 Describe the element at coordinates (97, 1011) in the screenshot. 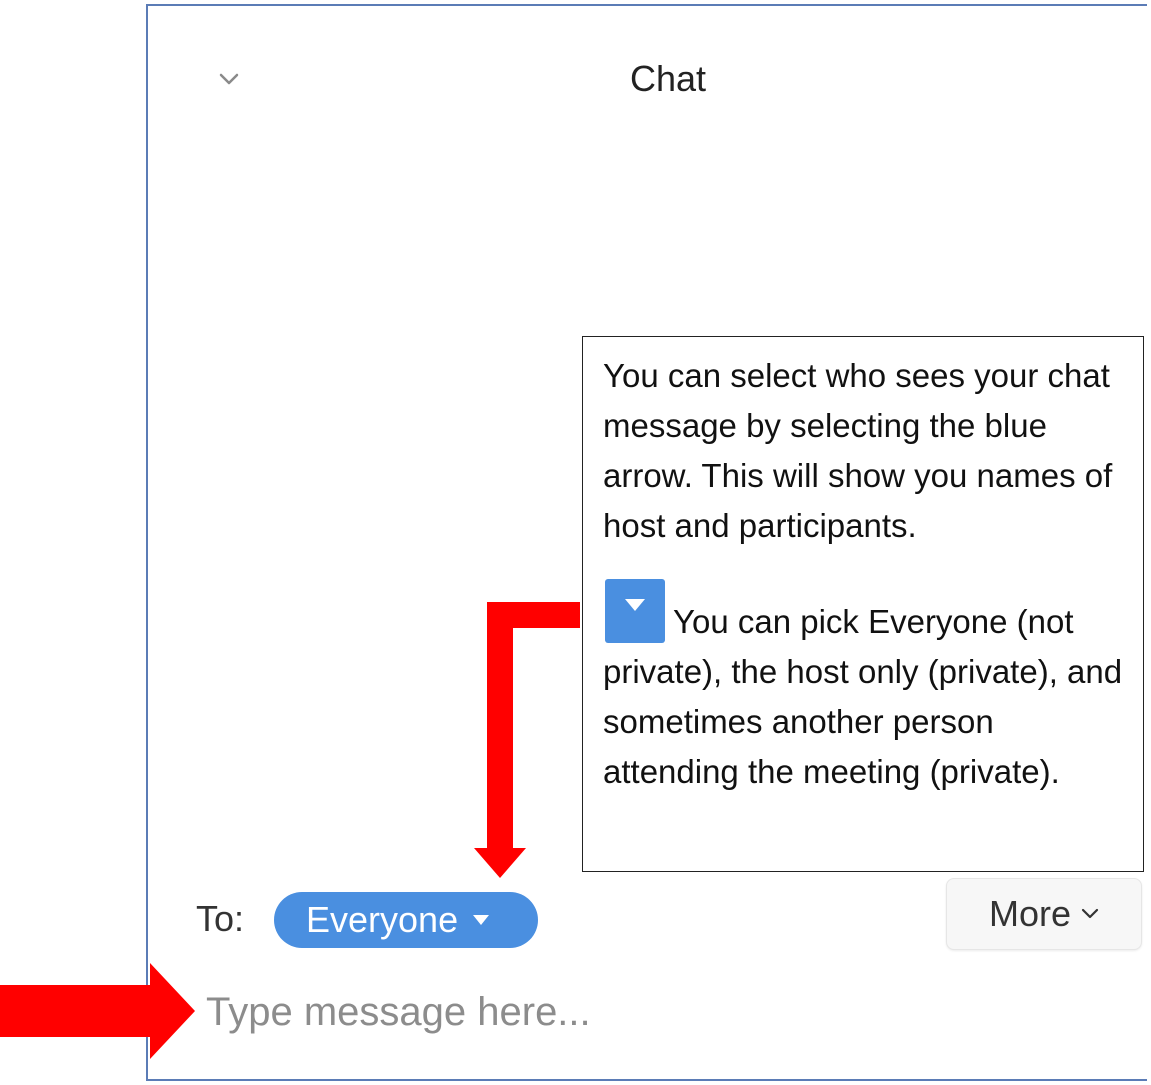

I see `red-input-arrow` at that location.